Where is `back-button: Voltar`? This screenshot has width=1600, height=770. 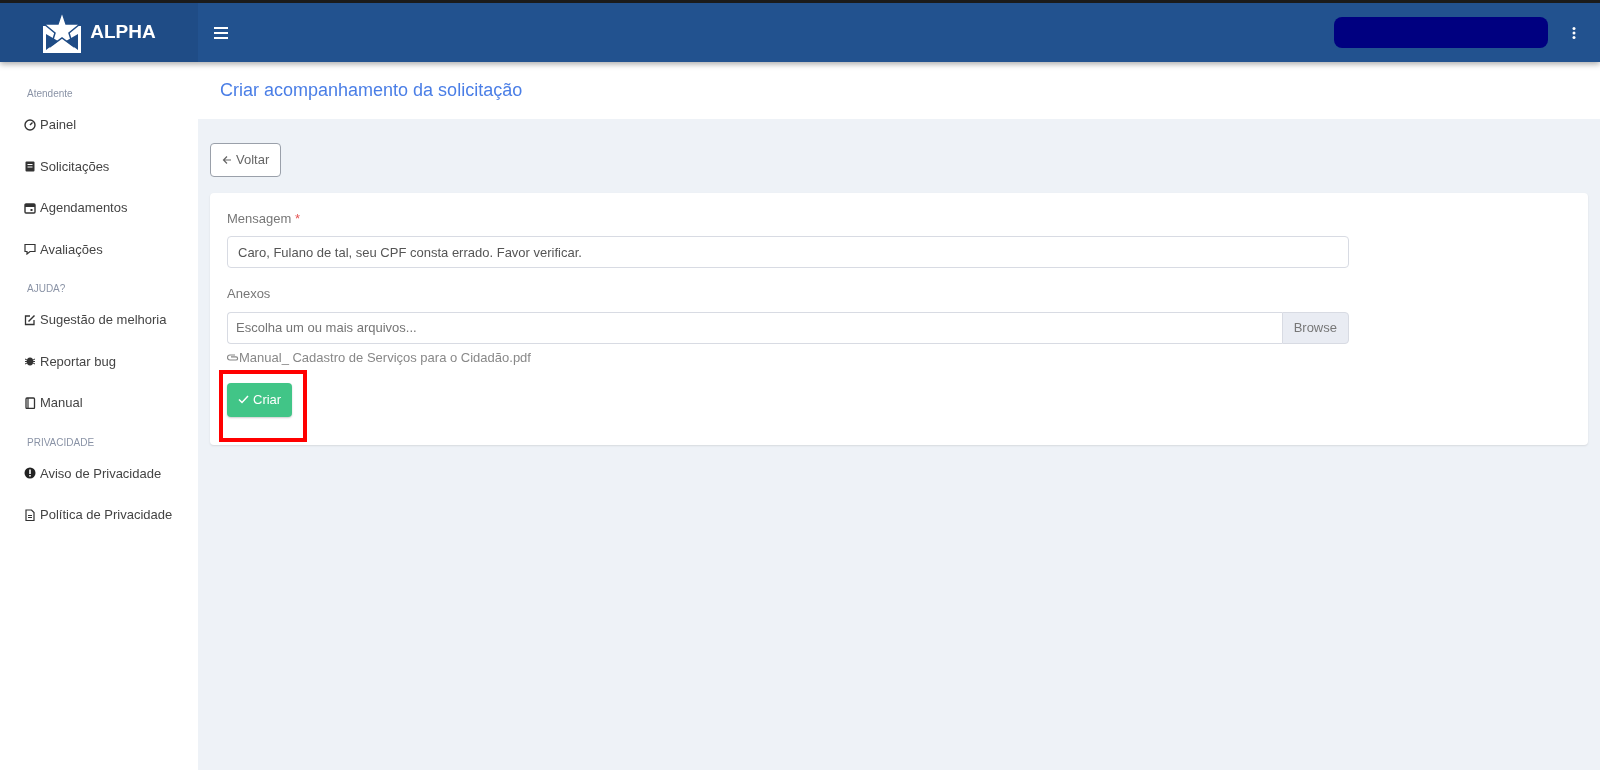
back-button: Voltar is located at coordinates (246, 160).